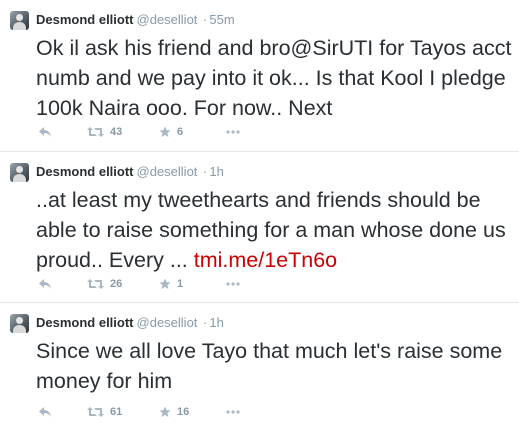 This screenshot has width=519, height=427. I want to click on retweet-button: 61, so click(104, 412).